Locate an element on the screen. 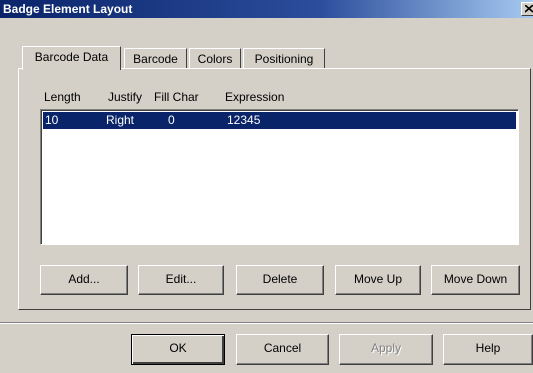 The height and width of the screenshot is (373, 533). tab-barcode: Barcode is located at coordinates (155, 59).